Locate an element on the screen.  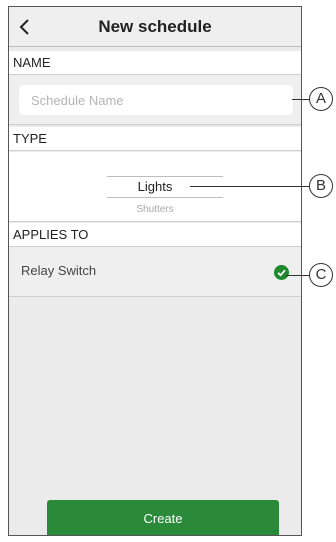
type-picker: Lights Shutters is located at coordinates (155, 187).